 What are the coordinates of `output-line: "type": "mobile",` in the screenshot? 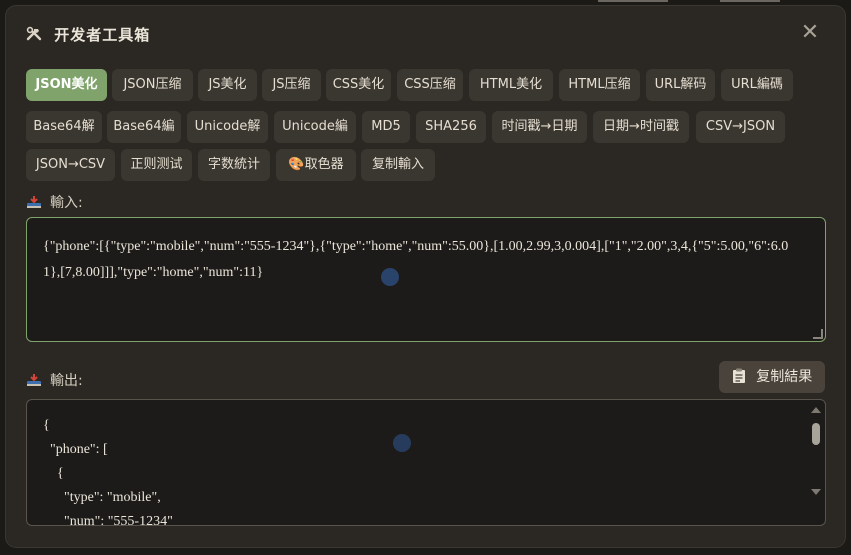 It's located at (102, 497).